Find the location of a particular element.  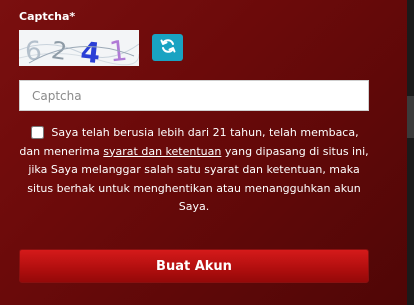

refresh-captcha-button is located at coordinates (167, 47).